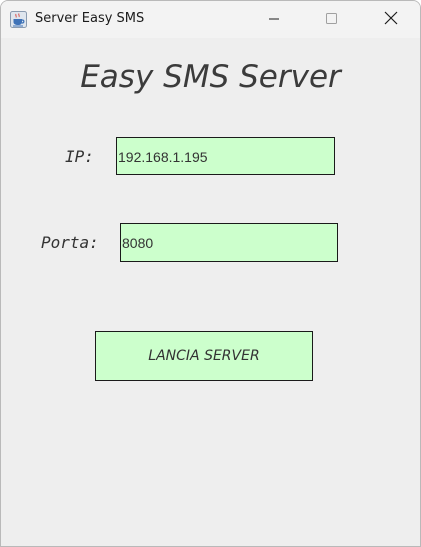 This screenshot has height=547, width=421. I want to click on close-button, so click(391, 19).